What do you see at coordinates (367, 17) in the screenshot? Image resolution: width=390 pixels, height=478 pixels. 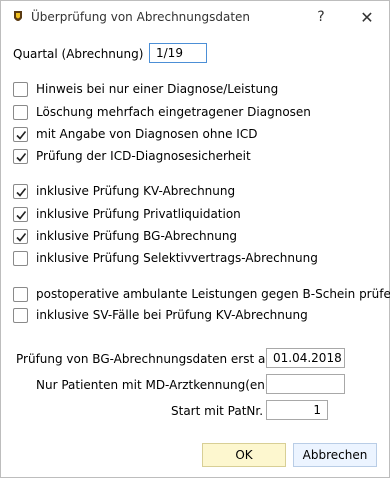 I see `close-button: ✕` at bounding box center [367, 17].